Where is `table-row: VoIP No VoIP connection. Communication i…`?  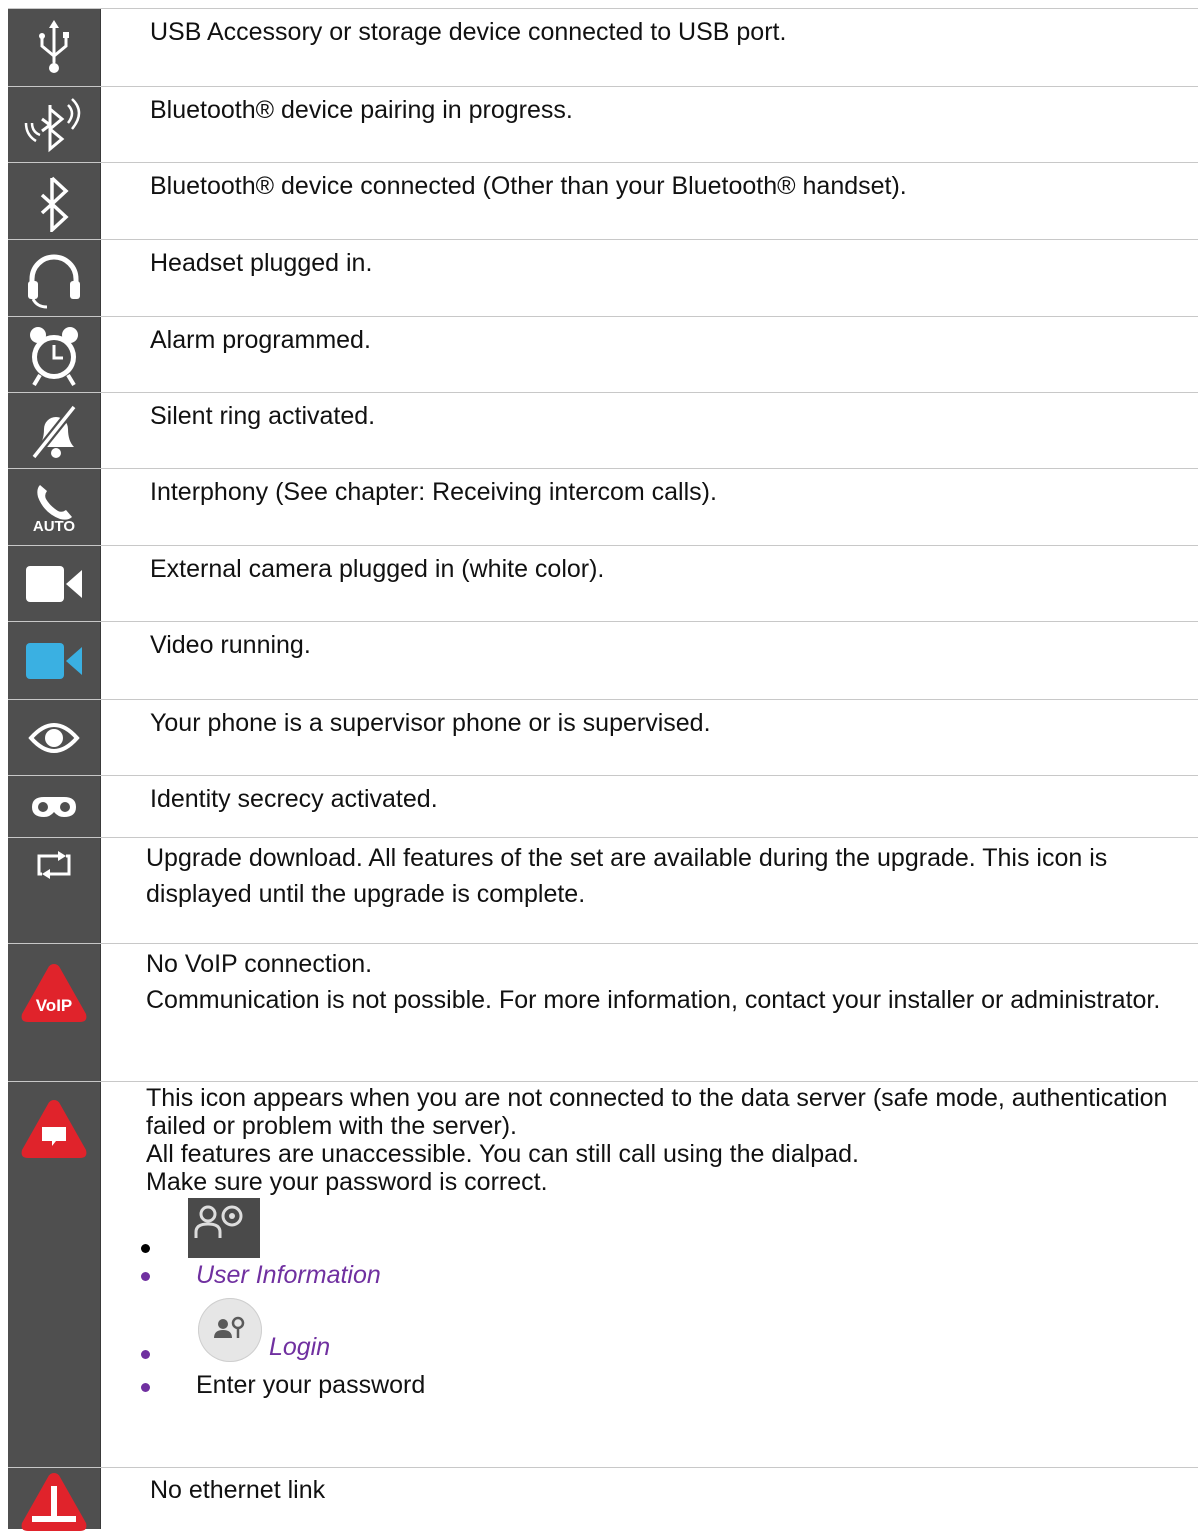 table-row: VoIP No VoIP connection. Communication i… is located at coordinates (603, 1012).